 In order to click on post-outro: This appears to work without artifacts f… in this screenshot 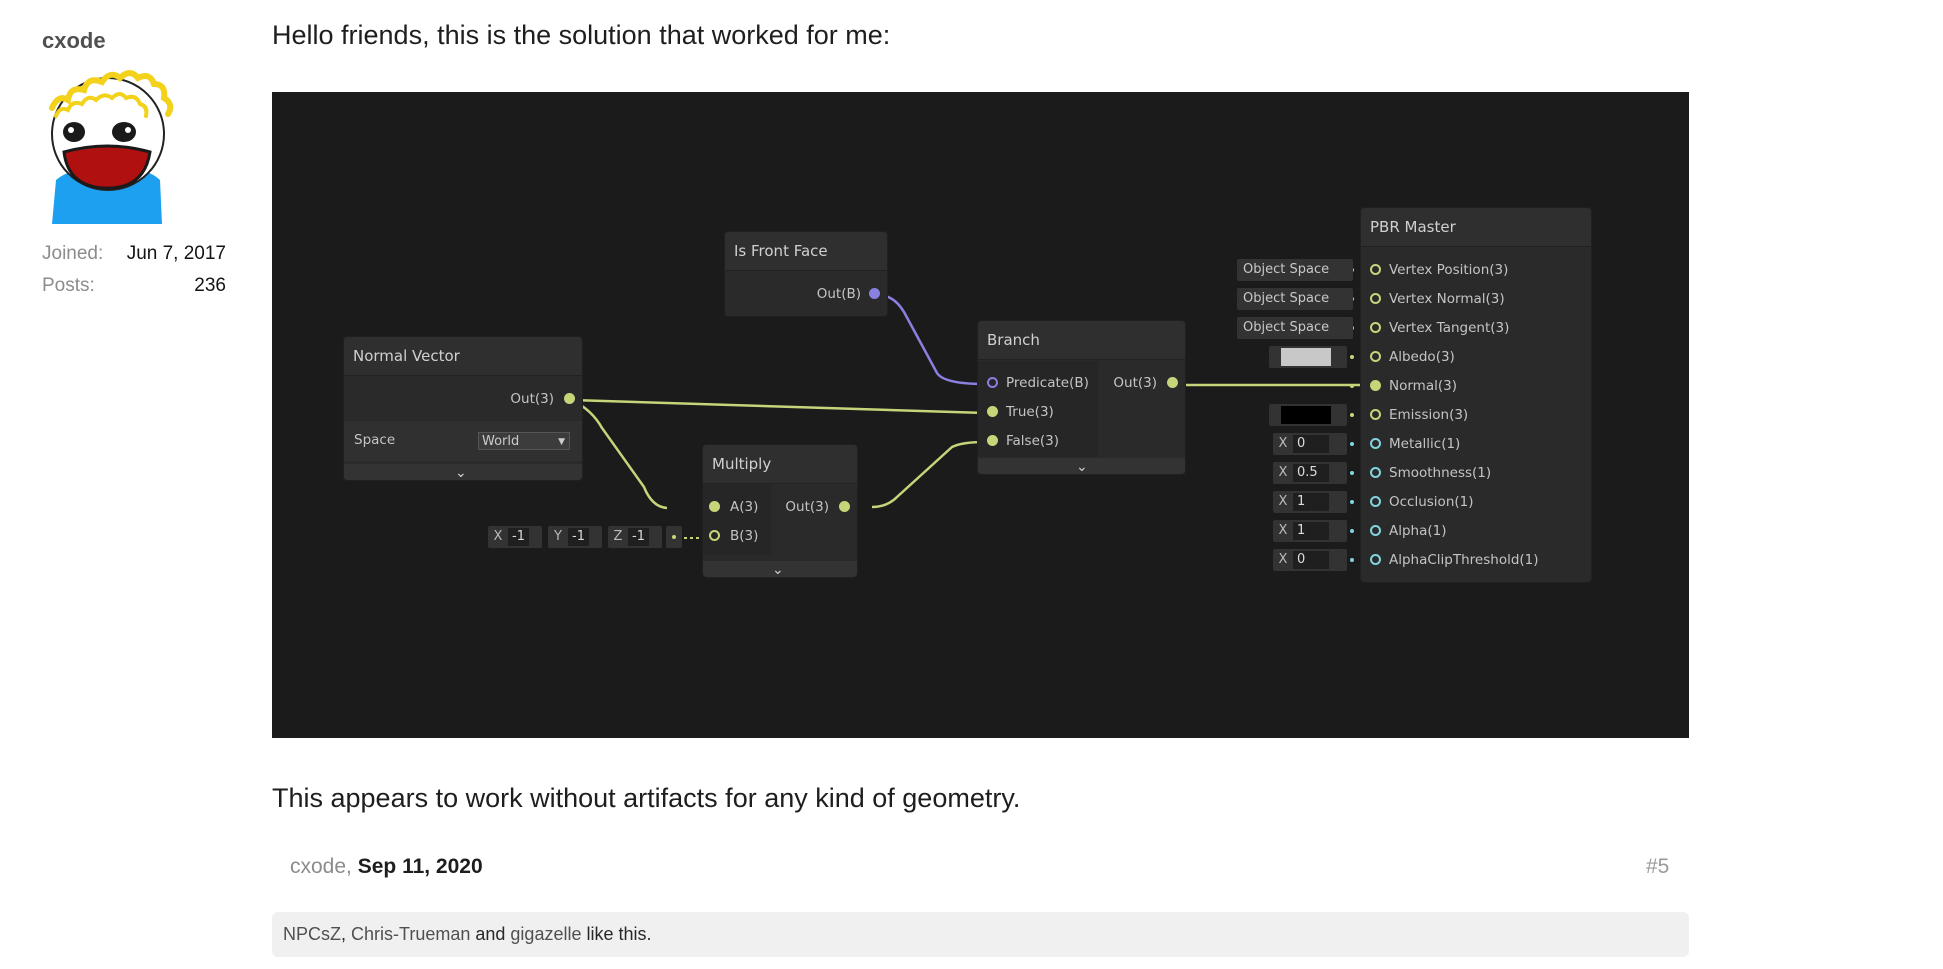, I will do `click(646, 798)`.